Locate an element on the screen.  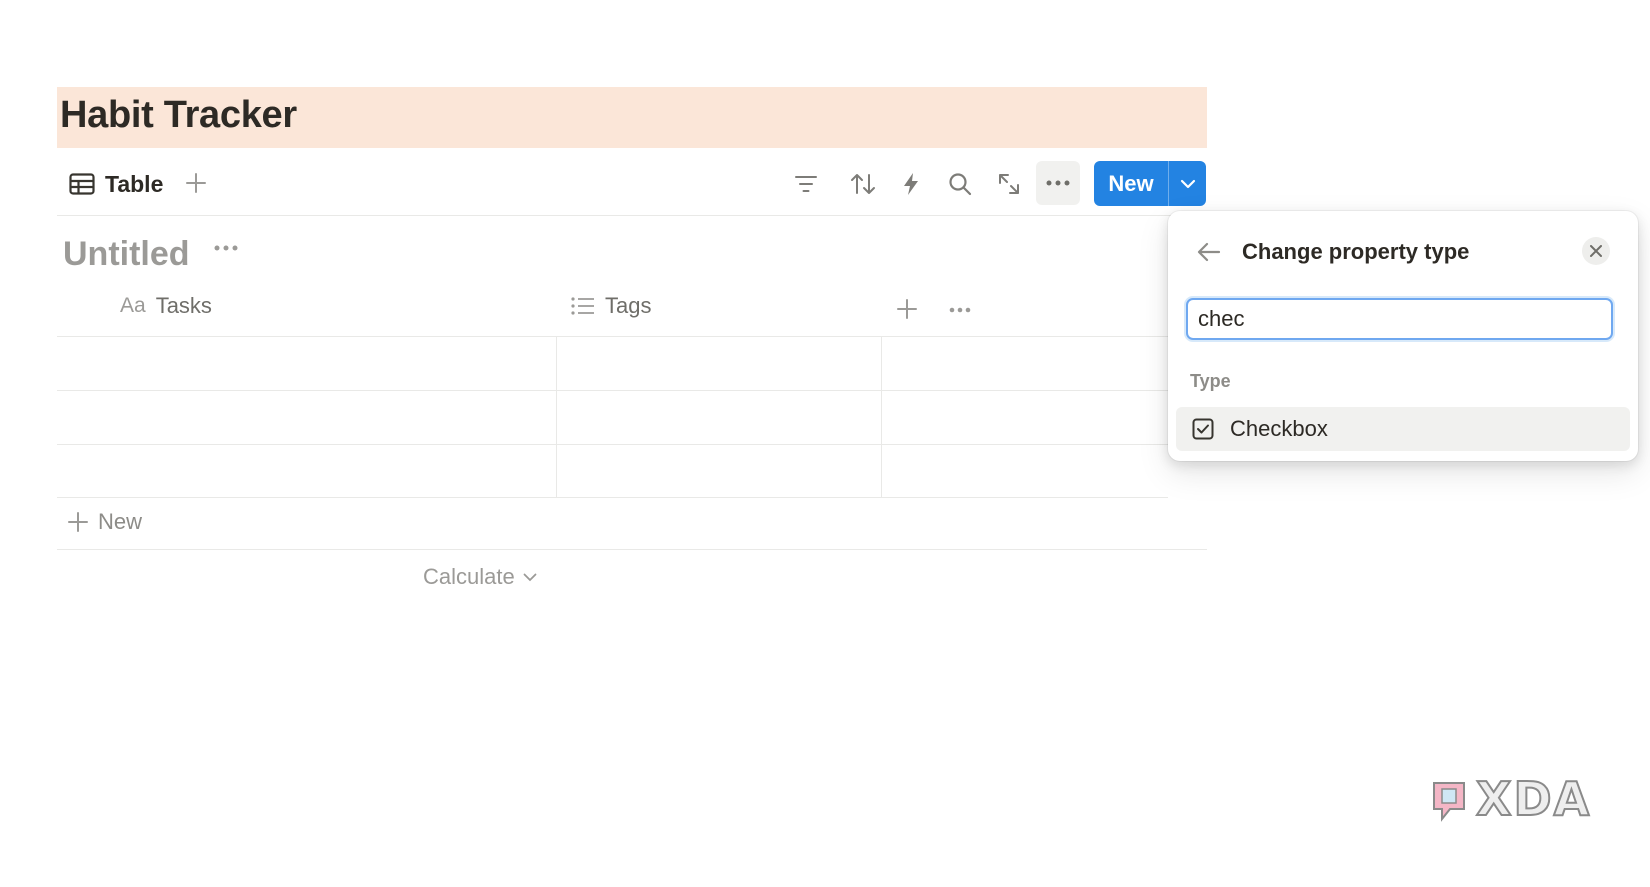
add-row-button: New is located at coordinates (105, 522).